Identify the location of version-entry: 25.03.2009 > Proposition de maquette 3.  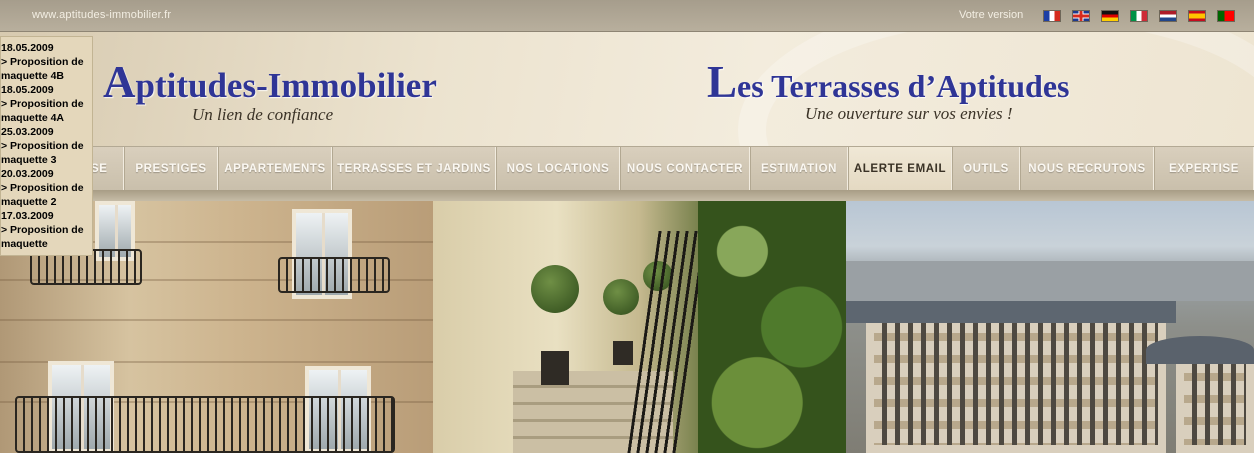
(46, 146).